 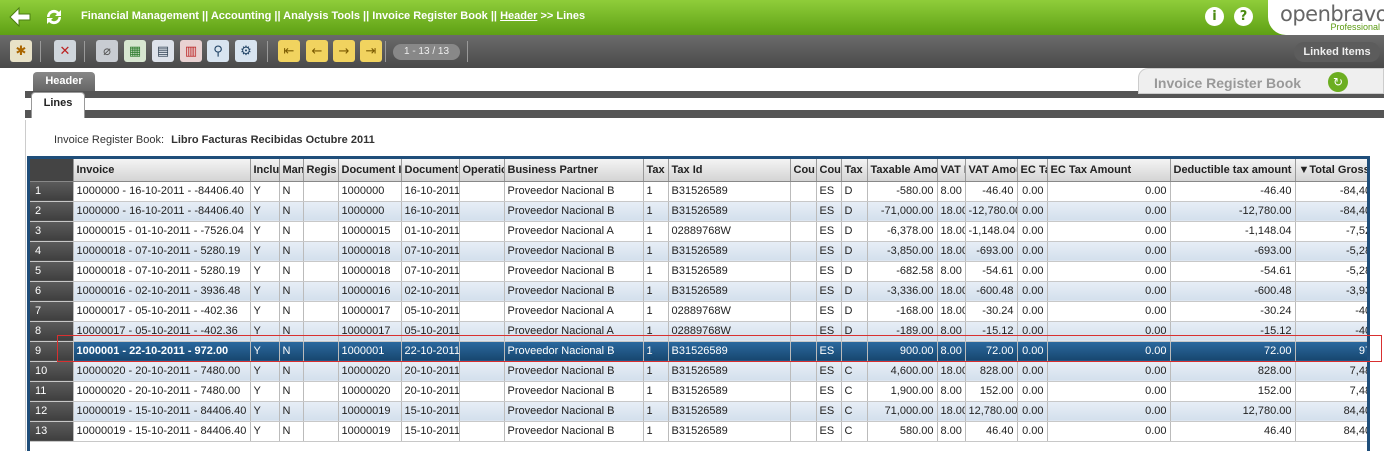 What do you see at coordinates (1331, 211) in the screenshot?
I see `table-cell: -84,406.40` at bounding box center [1331, 211].